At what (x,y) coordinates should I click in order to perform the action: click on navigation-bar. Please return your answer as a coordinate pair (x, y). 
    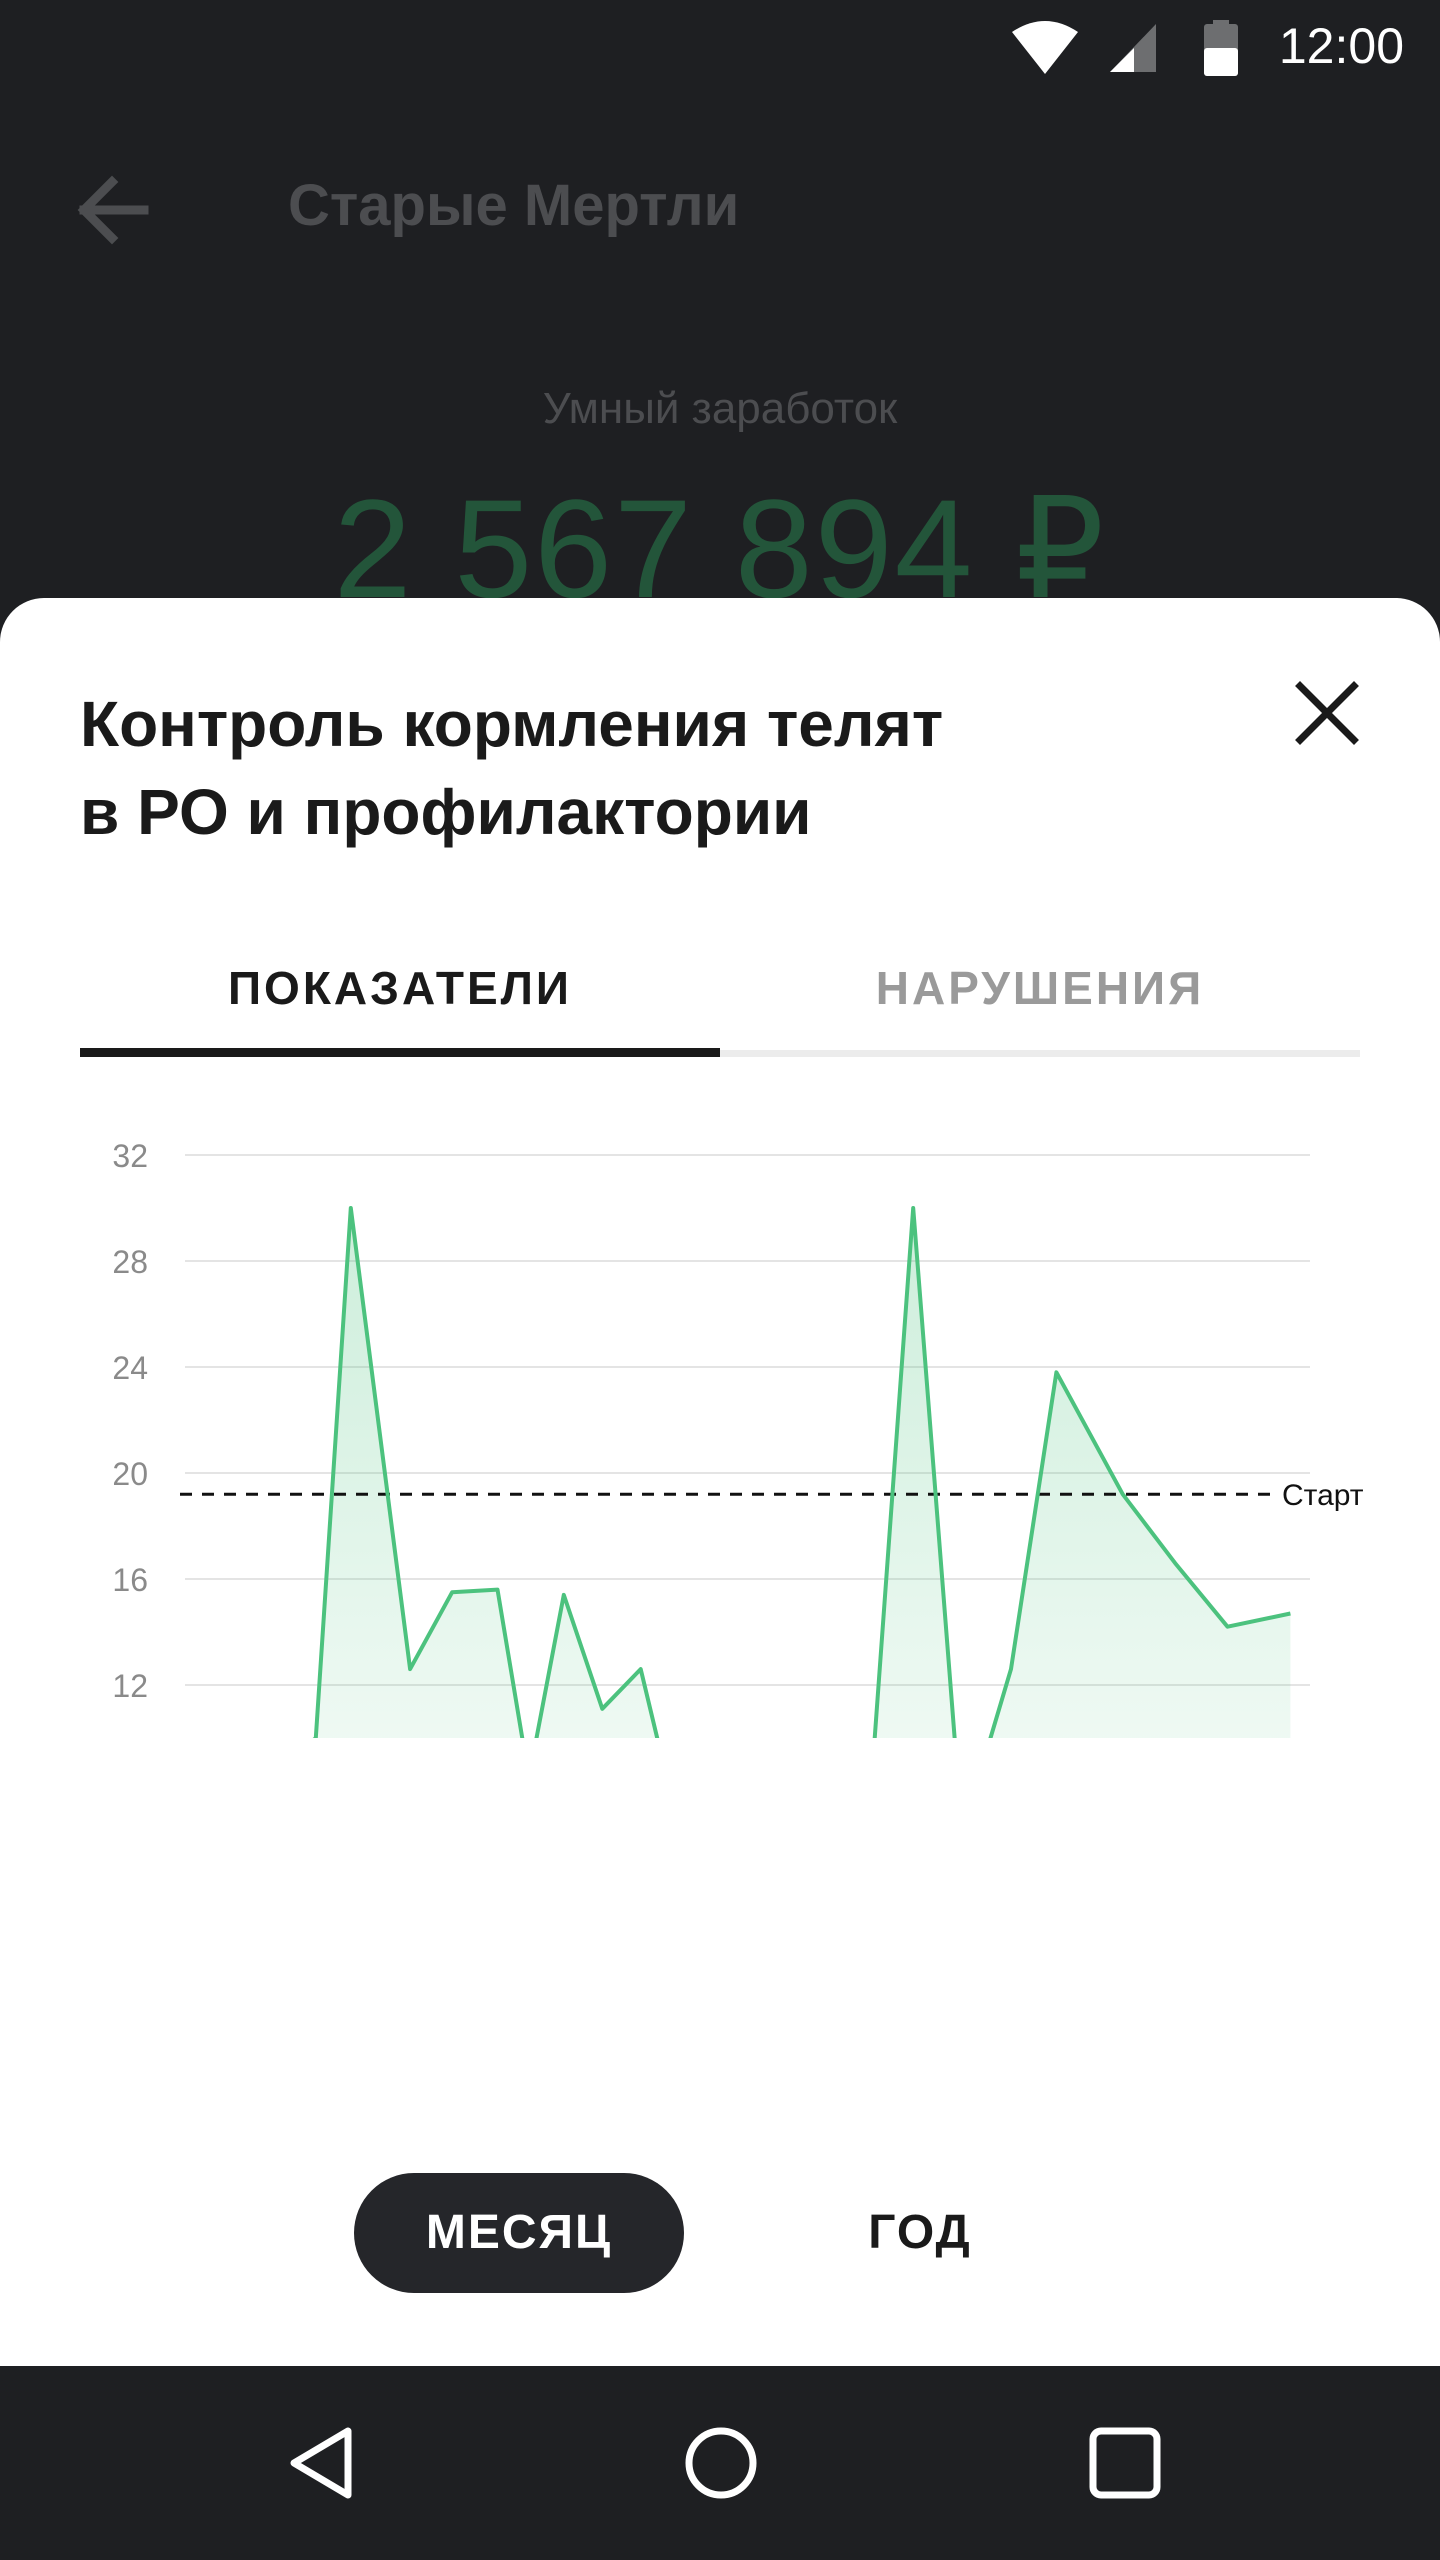
    Looking at the image, I should click on (720, 2463).